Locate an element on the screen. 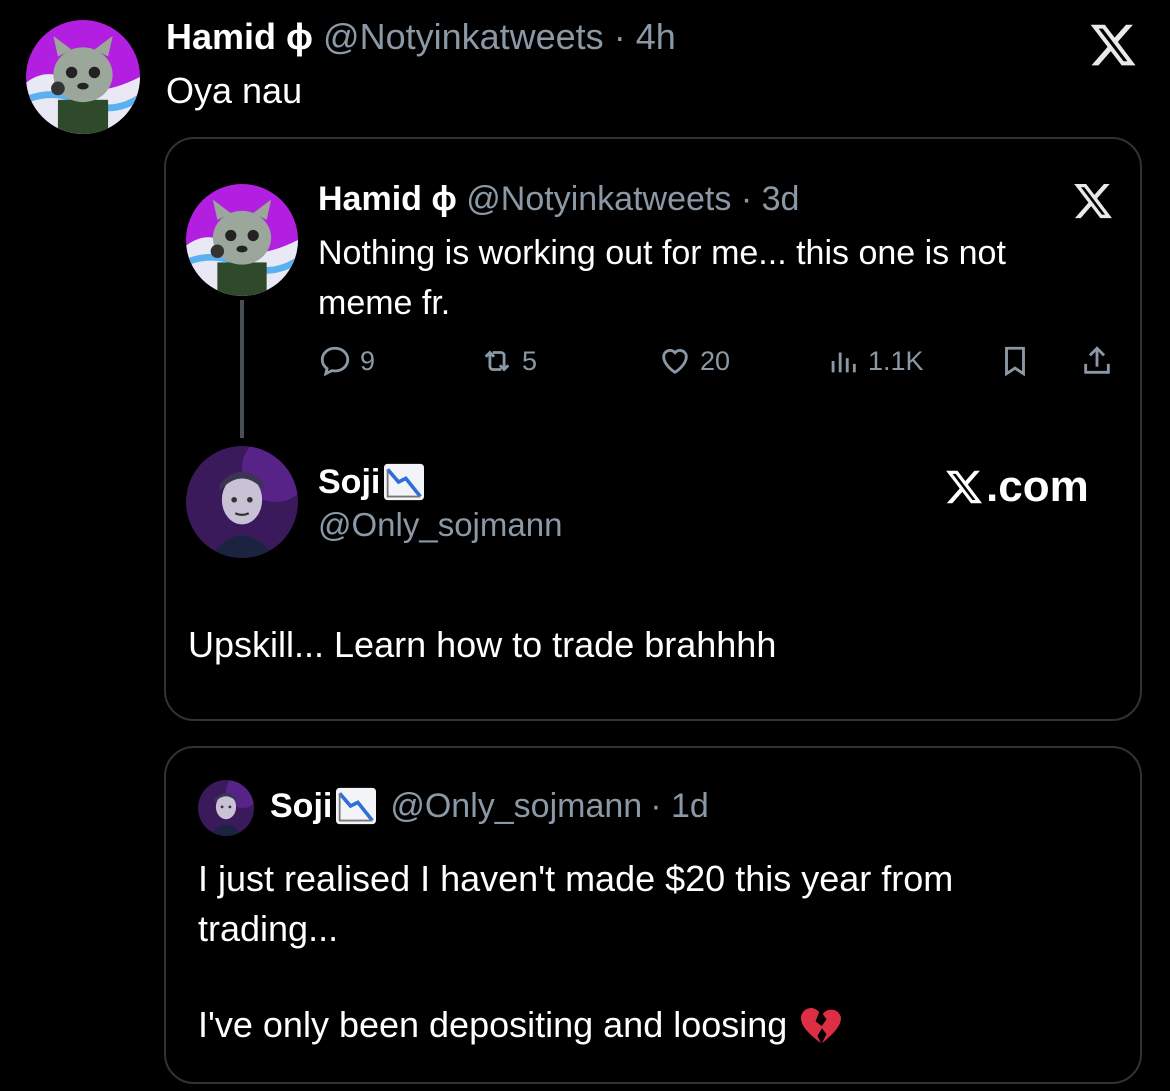  quoted-author-handle: @Notyinkatweets is located at coordinates (598, 199).